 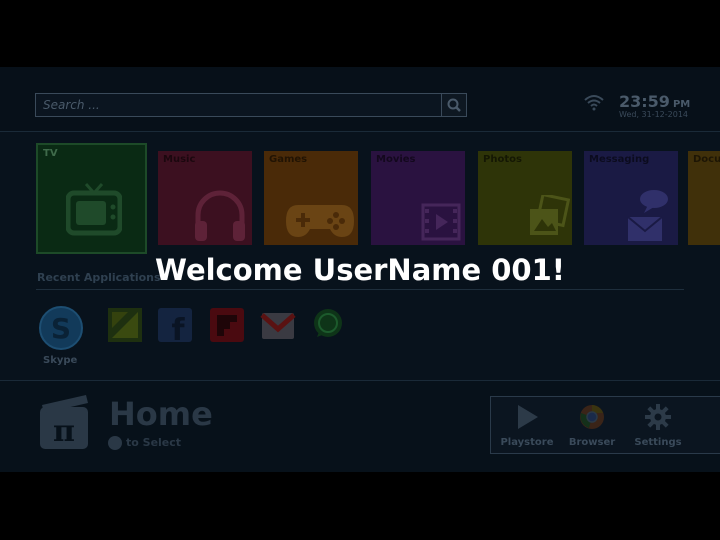 What do you see at coordinates (125, 325) in the screenshot?
I see `saavn-icon` at bounding box center [125, 325].